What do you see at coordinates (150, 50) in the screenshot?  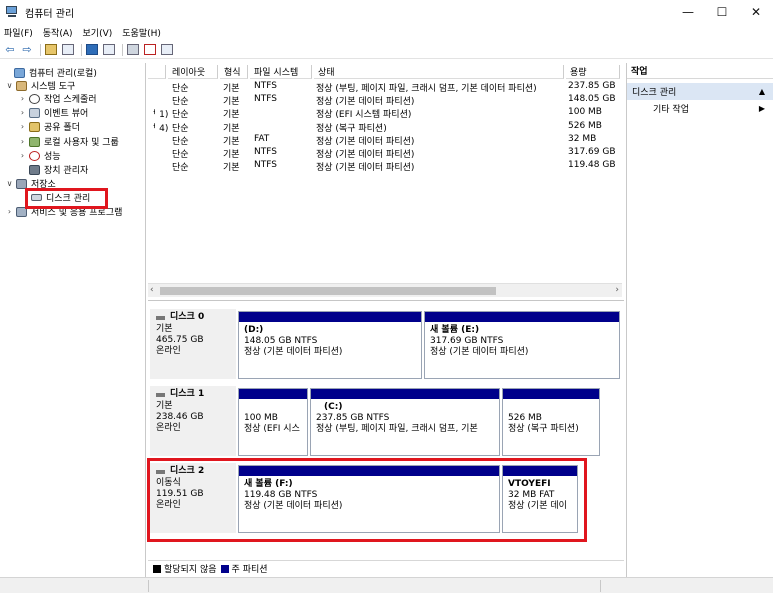 I see `check-button` at bounding box center [150, 50].